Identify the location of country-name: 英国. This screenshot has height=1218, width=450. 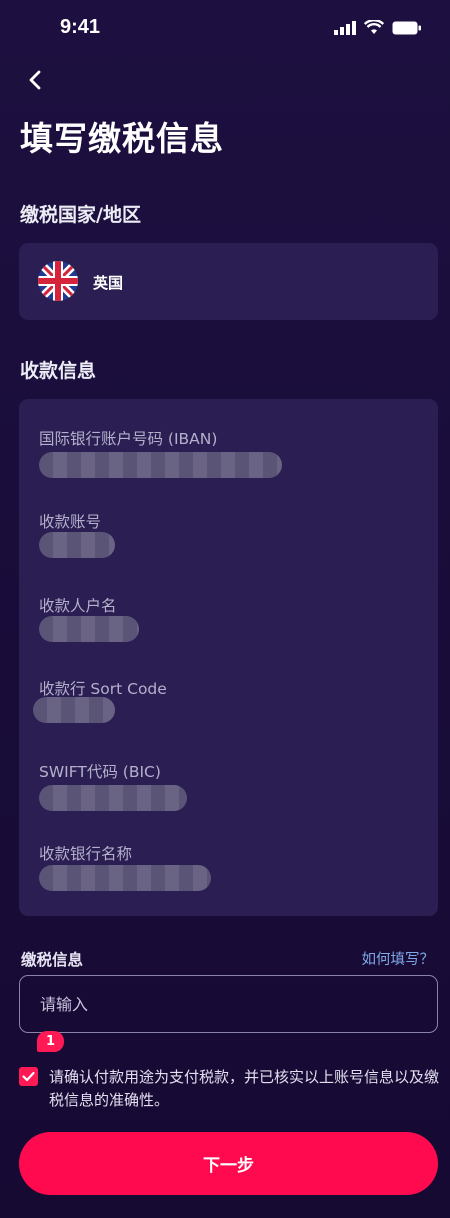
(108, 283).